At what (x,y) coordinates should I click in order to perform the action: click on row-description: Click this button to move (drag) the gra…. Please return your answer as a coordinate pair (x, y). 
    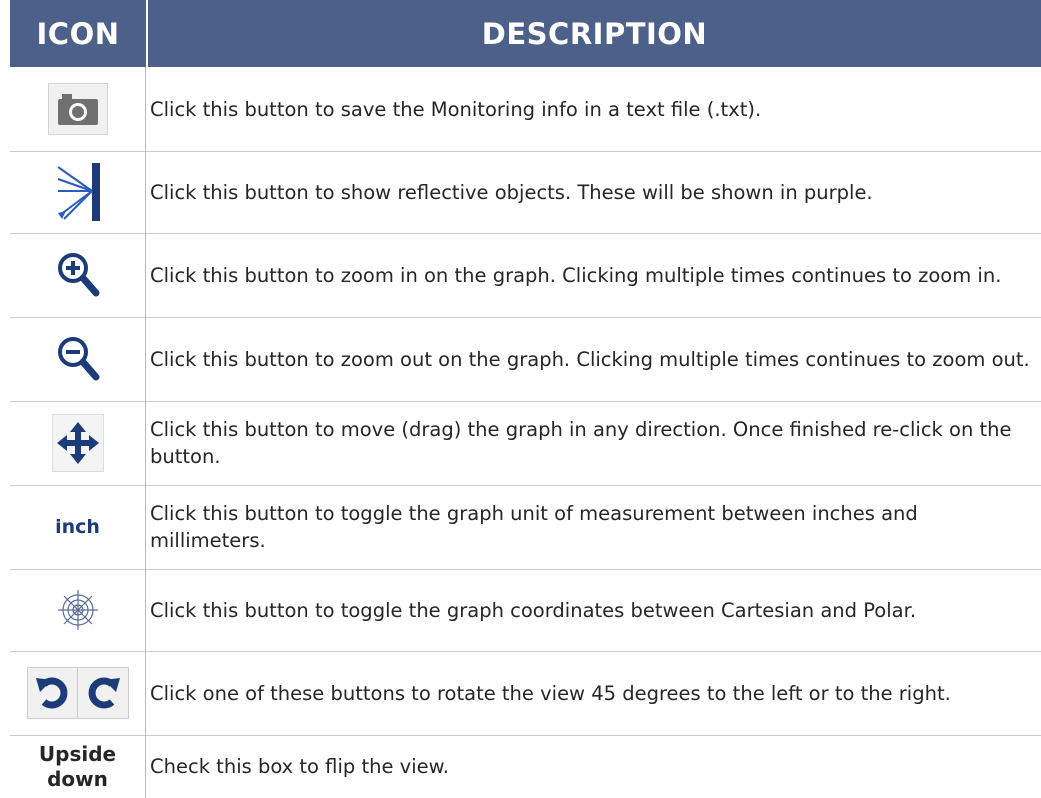
    Looking at the image, I should click on (581, 443).